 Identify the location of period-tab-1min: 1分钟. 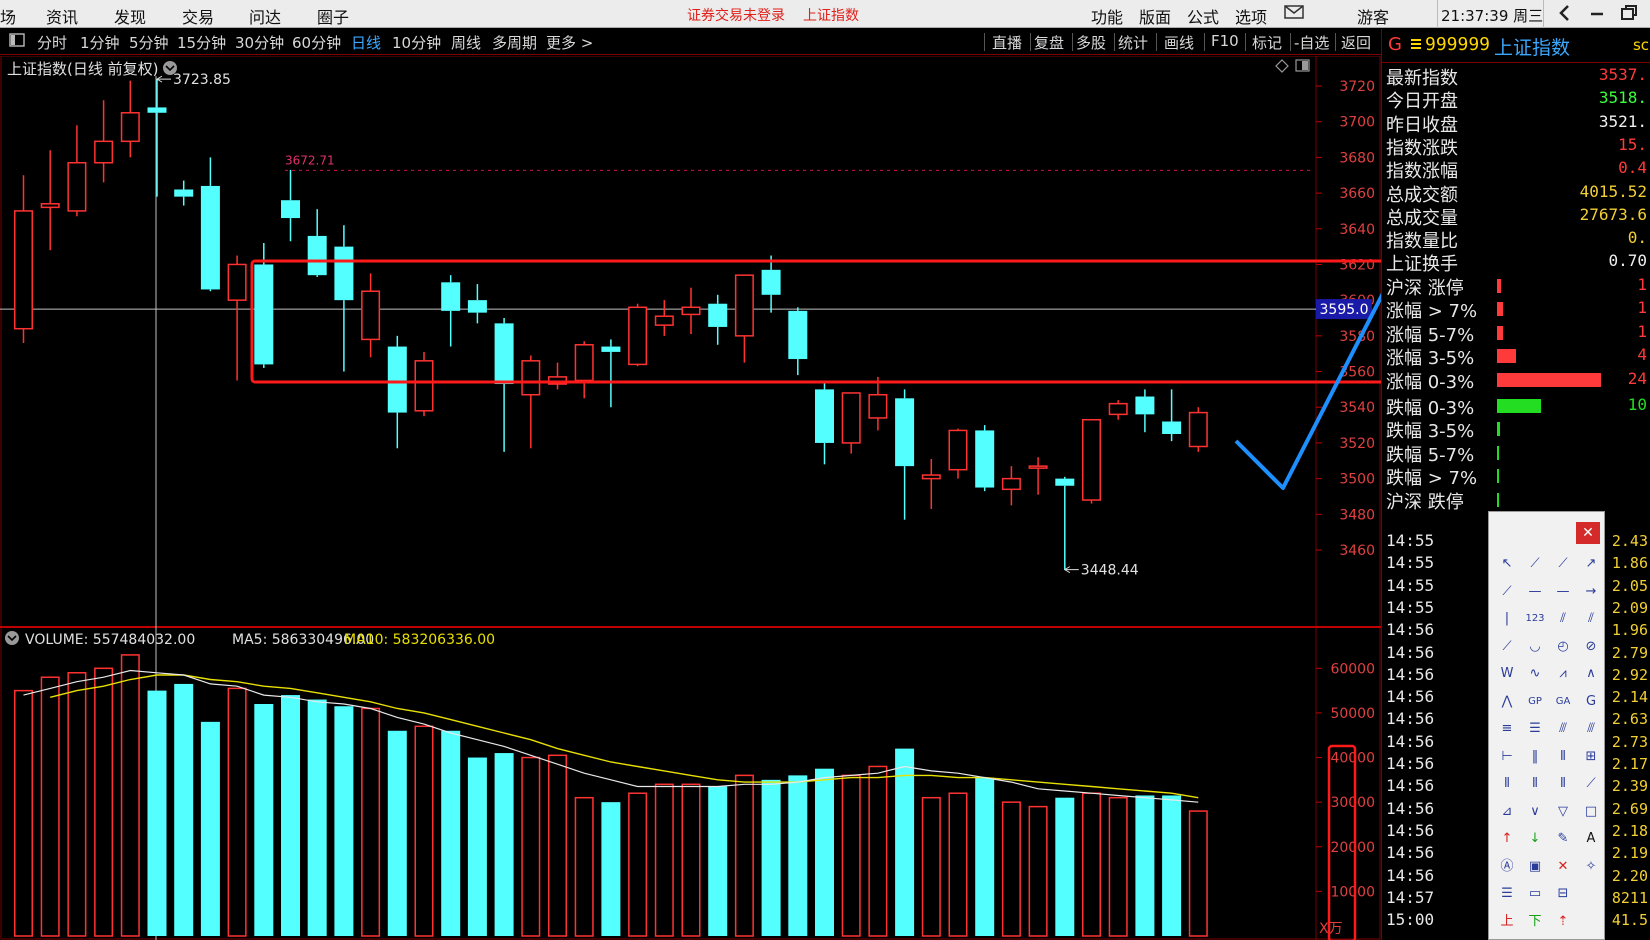
(100, 42).